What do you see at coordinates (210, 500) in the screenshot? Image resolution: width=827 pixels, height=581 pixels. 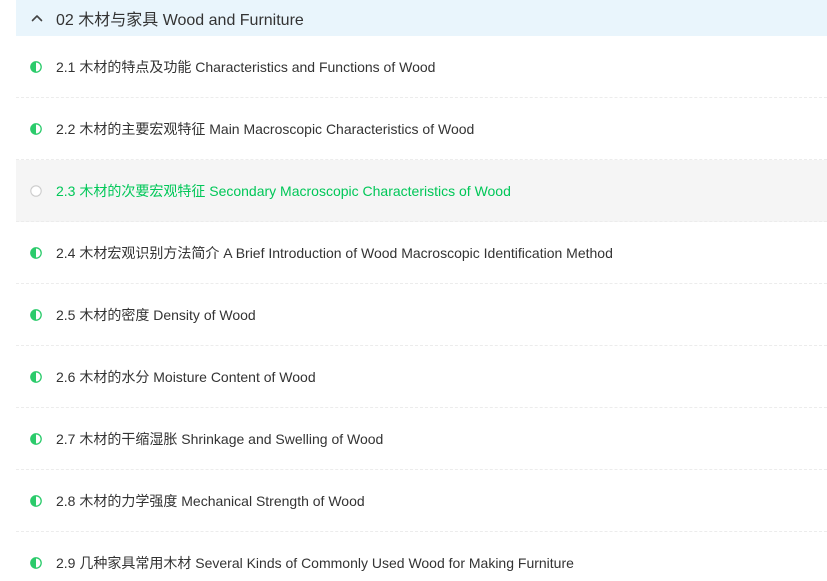 I see `lesson-label: 2.8 木材的力学强度 Mechanical Strength of Wood` at bounding box center [210, 500].